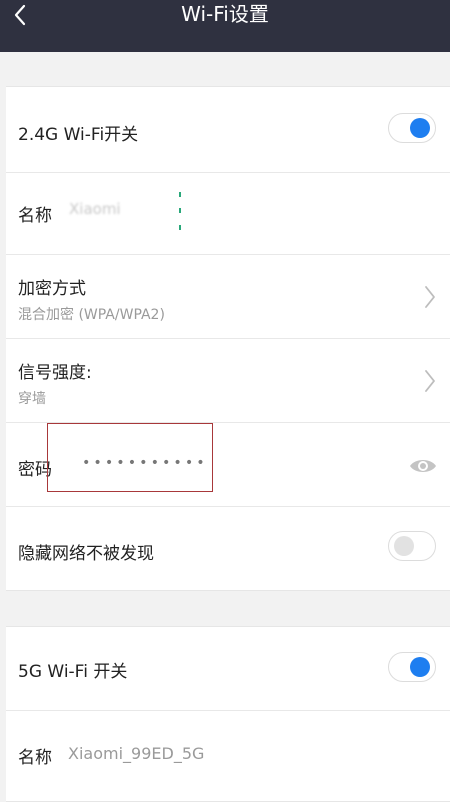  What do you see at coordinates (228, 548) in the screenshot?
I see `hide-network-row: 隐藏网络不被发现` at bounding box center [228, 548].